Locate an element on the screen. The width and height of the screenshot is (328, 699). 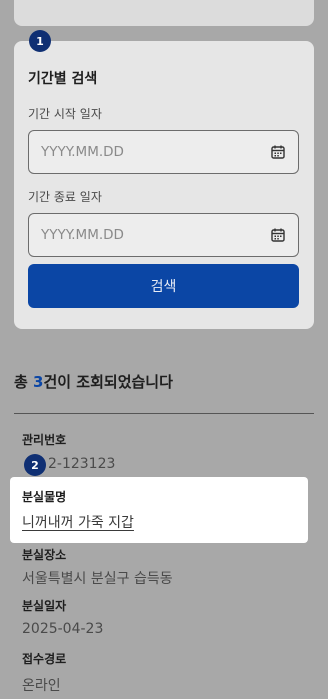
previous-card-edge is located at coordinates (164, 13).